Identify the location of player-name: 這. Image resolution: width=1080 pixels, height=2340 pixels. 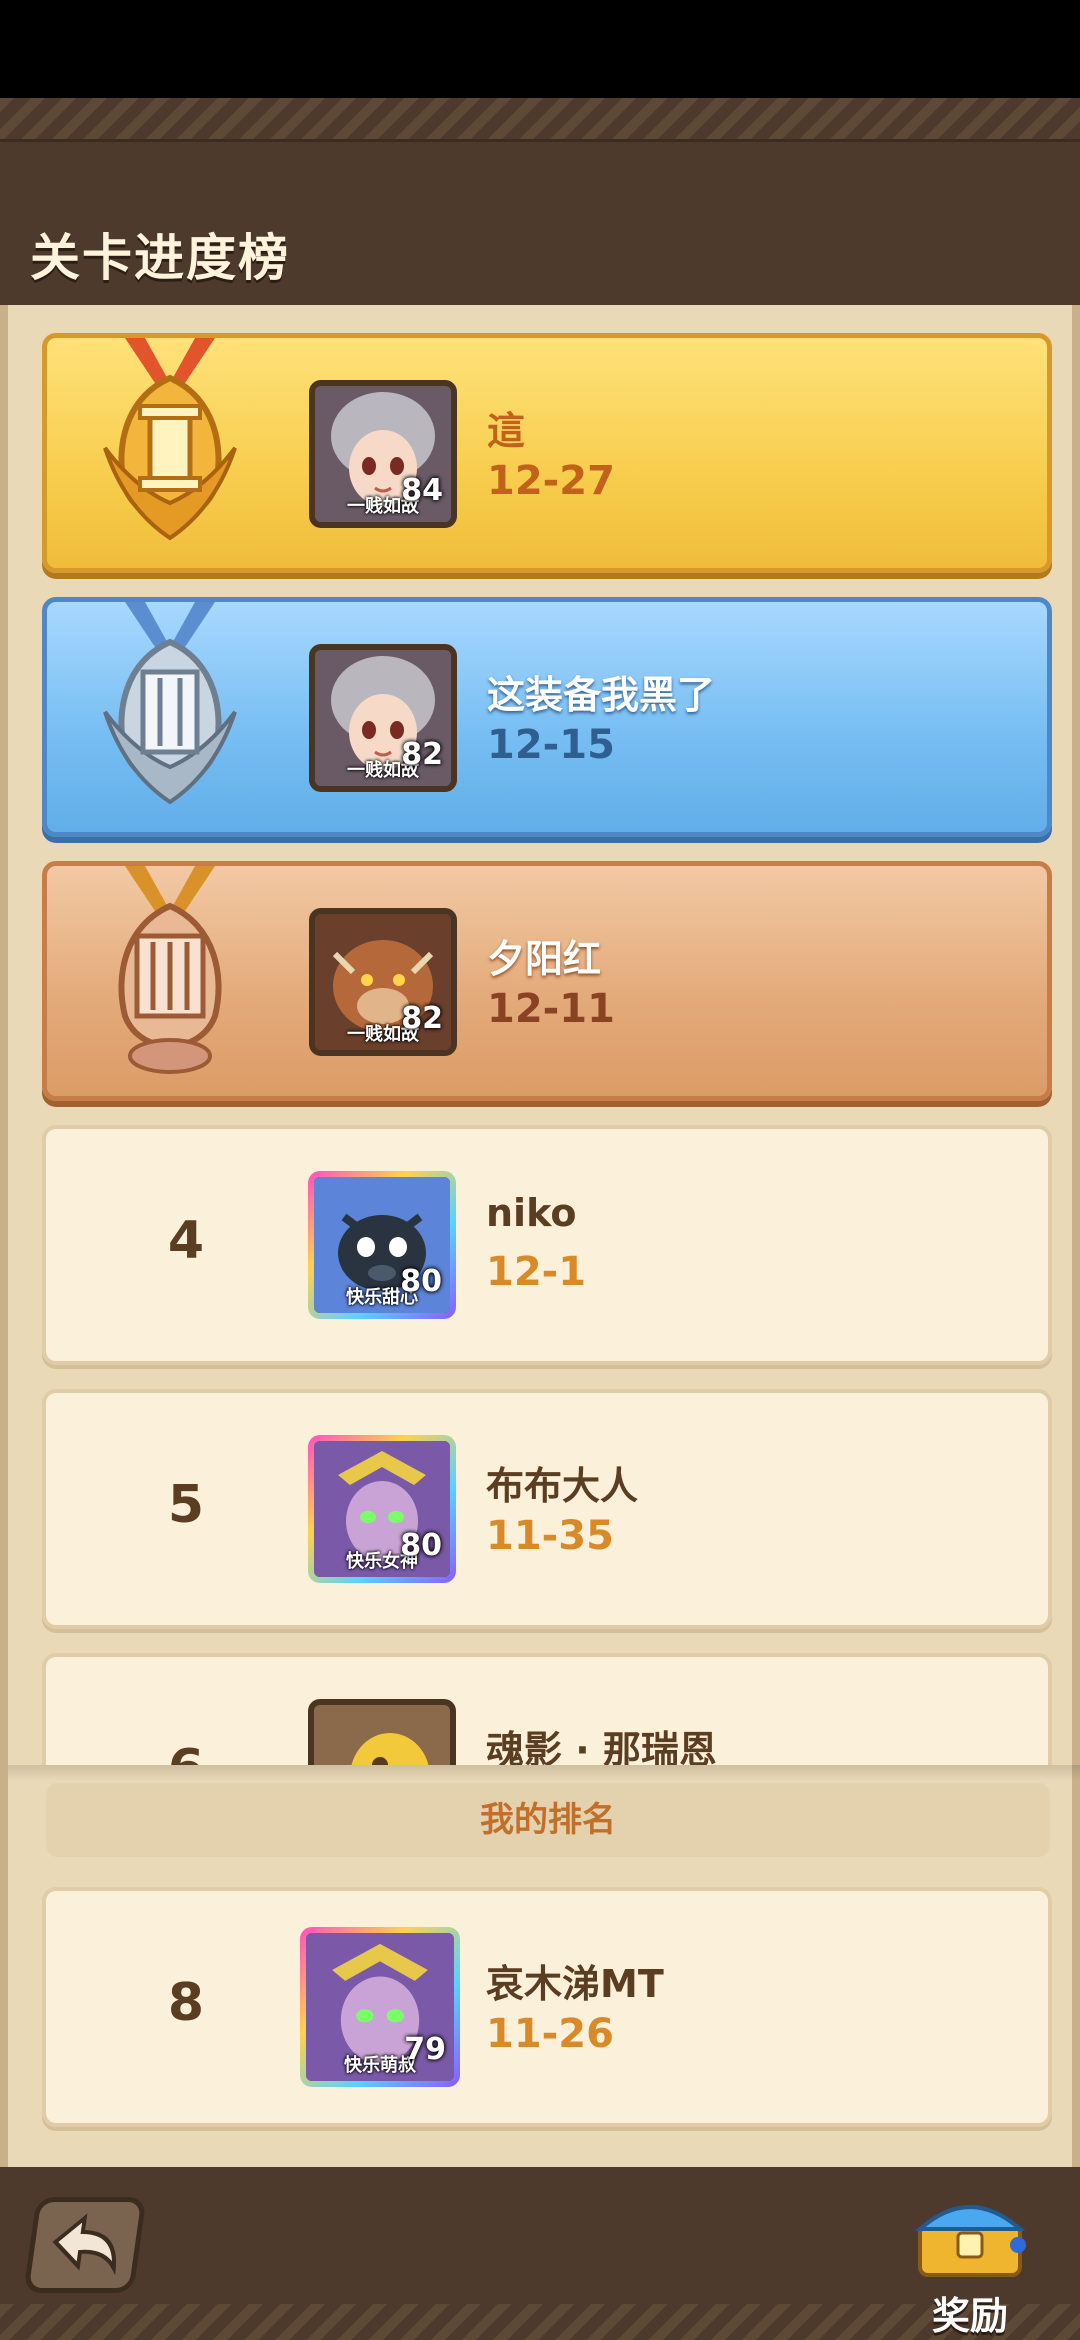
(506, 431).